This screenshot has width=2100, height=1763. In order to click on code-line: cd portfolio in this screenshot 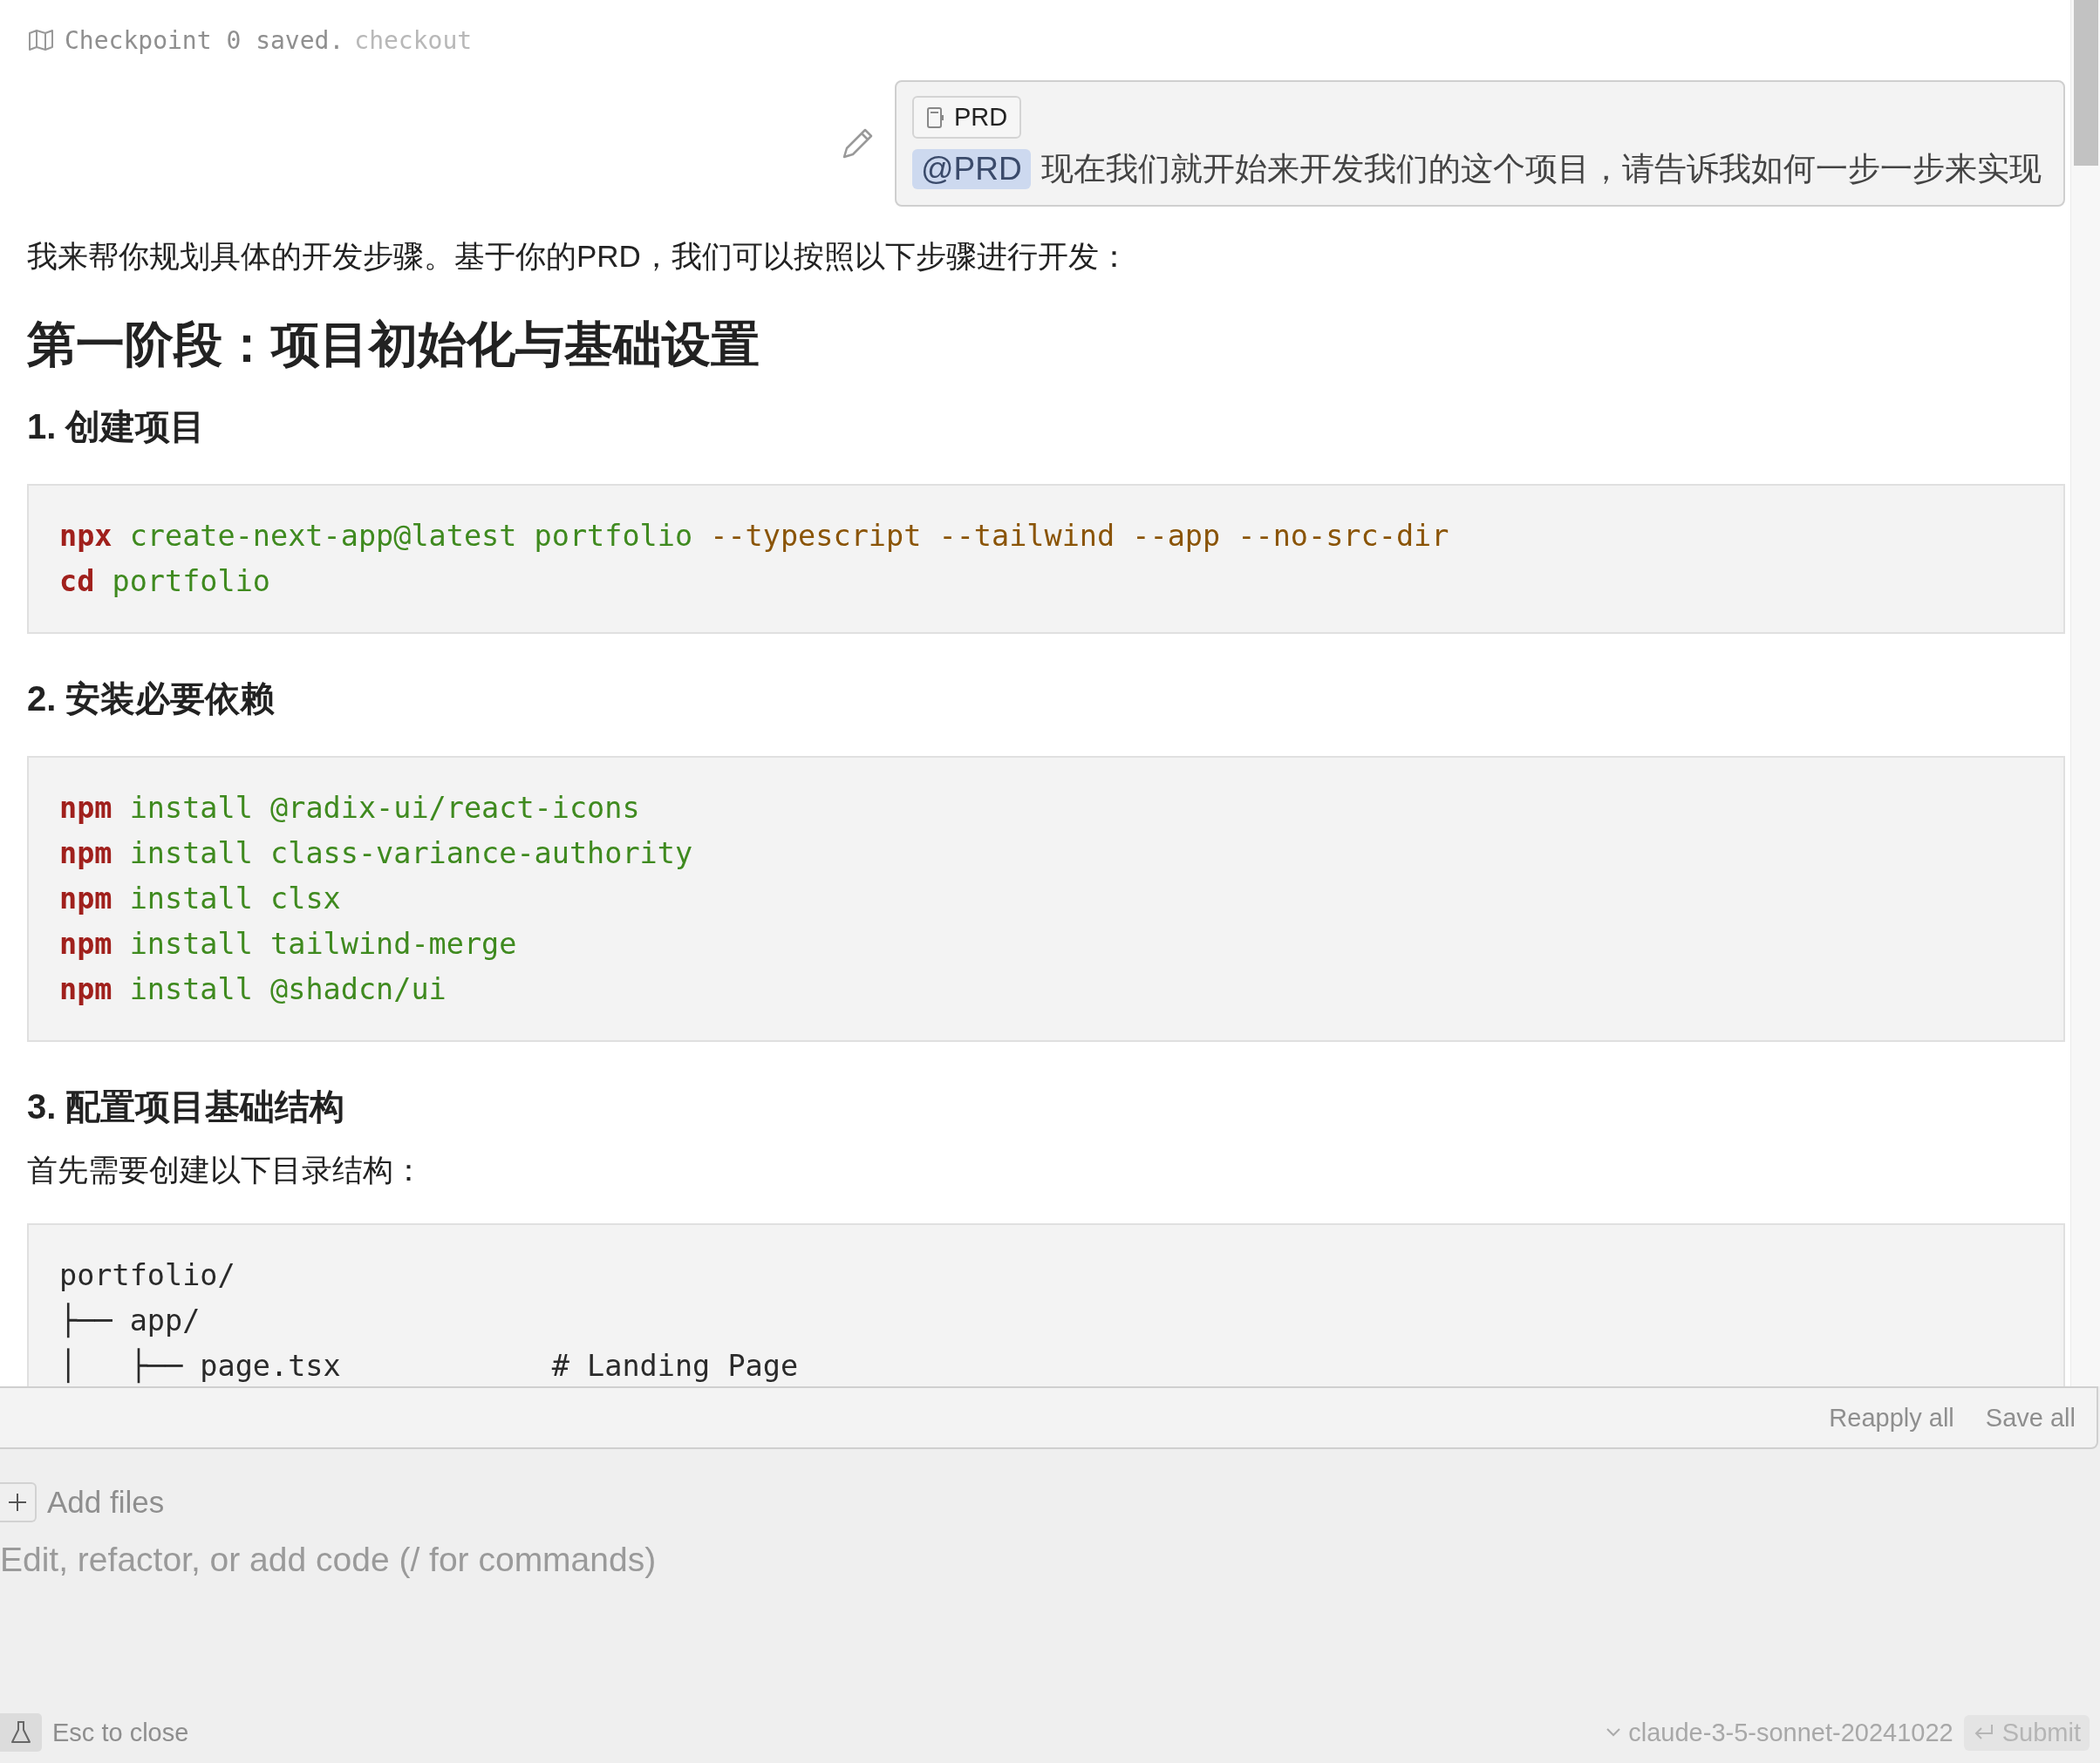, I will do `click(165, 581)`.